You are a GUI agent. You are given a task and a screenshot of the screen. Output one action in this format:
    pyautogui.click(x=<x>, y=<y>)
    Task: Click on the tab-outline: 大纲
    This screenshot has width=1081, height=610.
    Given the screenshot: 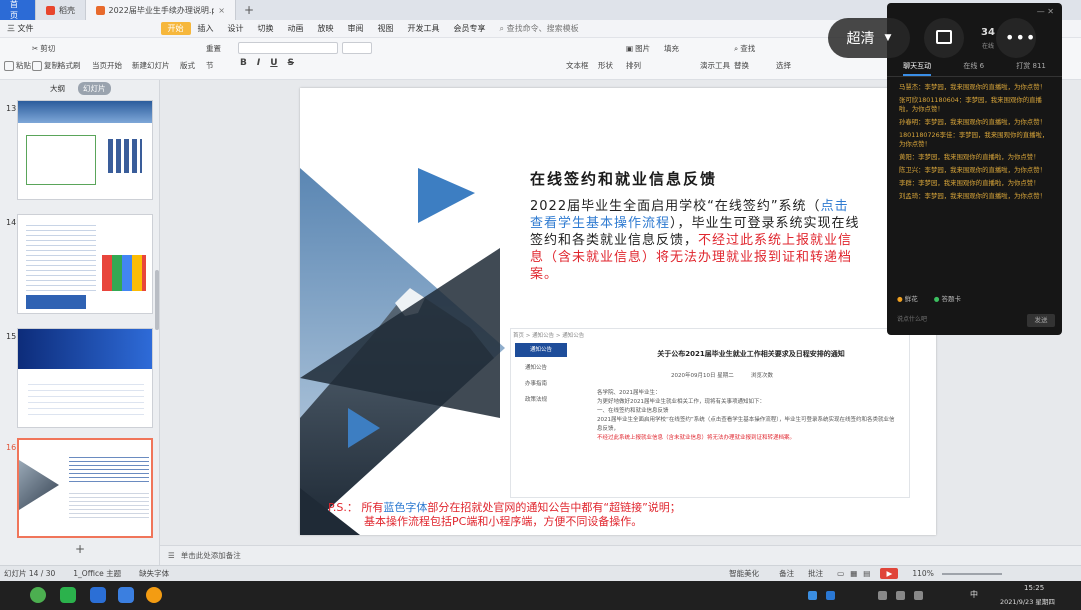 What is the action you would take?
    pyautogui.click(x=57, y=88)
    